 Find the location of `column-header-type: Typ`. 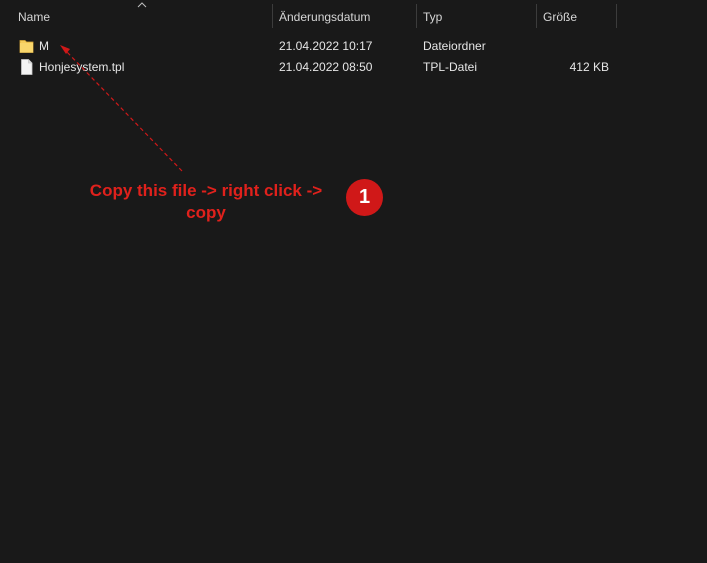

column-header-type: Typ is located at coordinates (476, 16).